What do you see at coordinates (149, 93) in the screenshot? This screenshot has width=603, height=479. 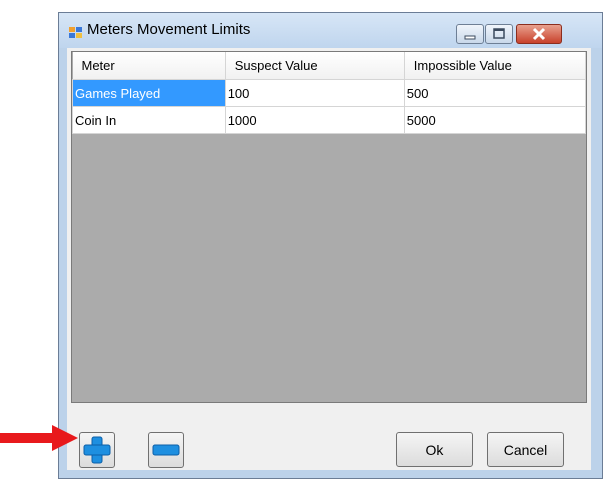 I see `cell-meter: Games Played` at bounding box center [149, 93].